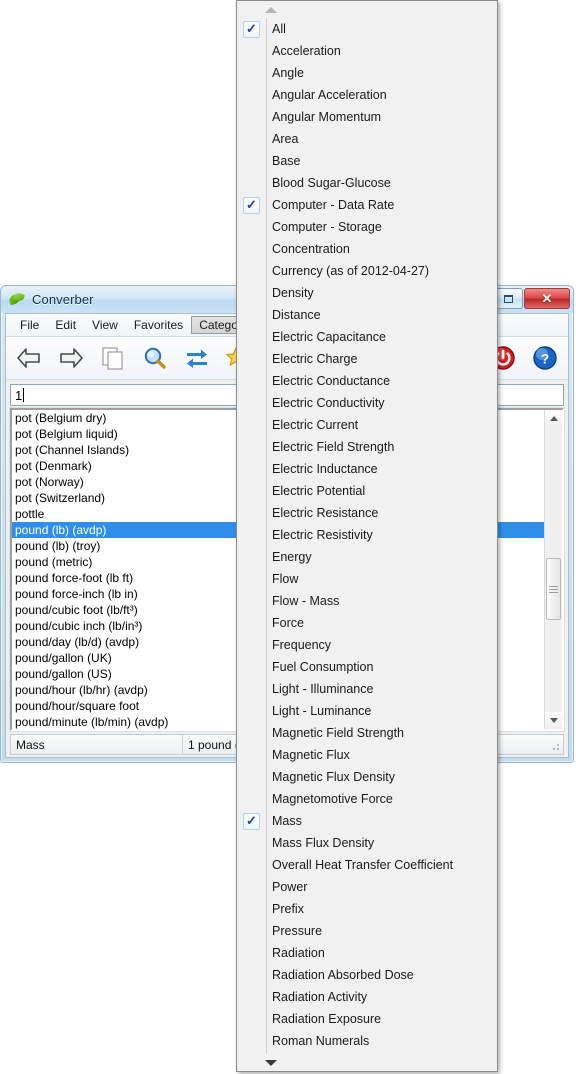  What do you see at coordinates (367, 601) in the screenshot?
I see `category-item: Flow - Mass` at bounding box center [367, 601].